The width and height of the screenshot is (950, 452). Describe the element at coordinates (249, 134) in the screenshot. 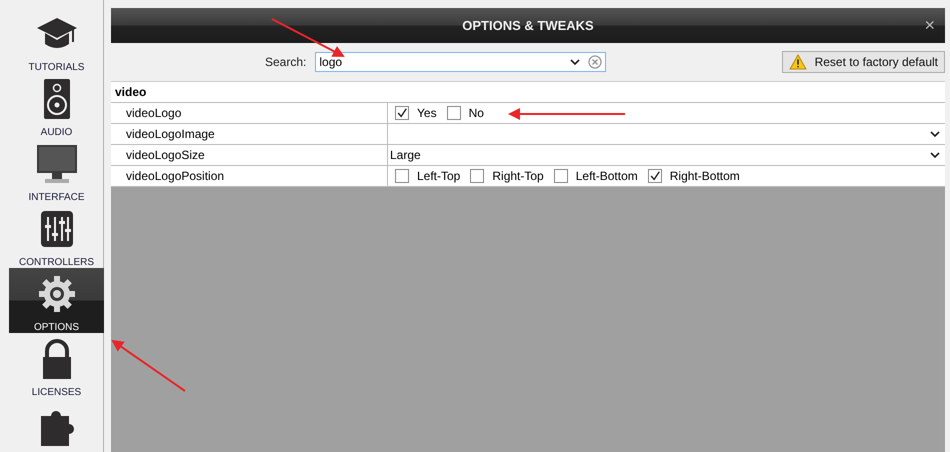

I see `setting-name: videoLogoImage` at that location.